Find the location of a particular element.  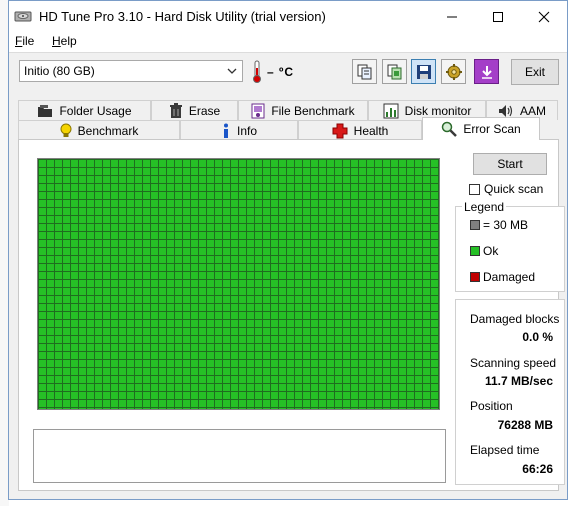

close-icon is located at coordinates (544, 16).